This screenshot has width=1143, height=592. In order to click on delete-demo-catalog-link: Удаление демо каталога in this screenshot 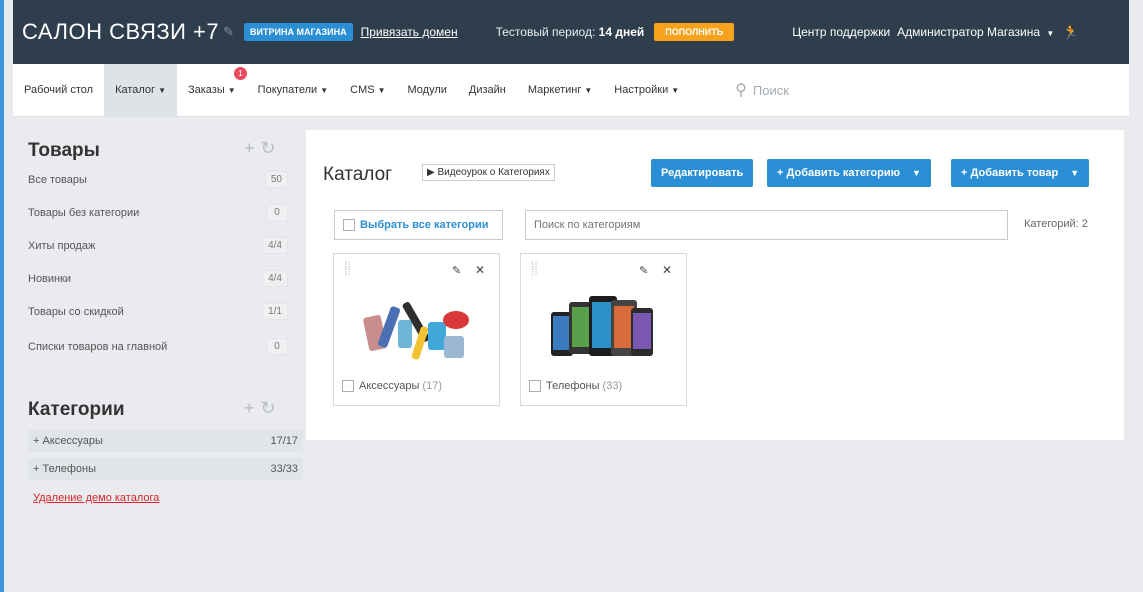, I will do `click(96, 498)`.